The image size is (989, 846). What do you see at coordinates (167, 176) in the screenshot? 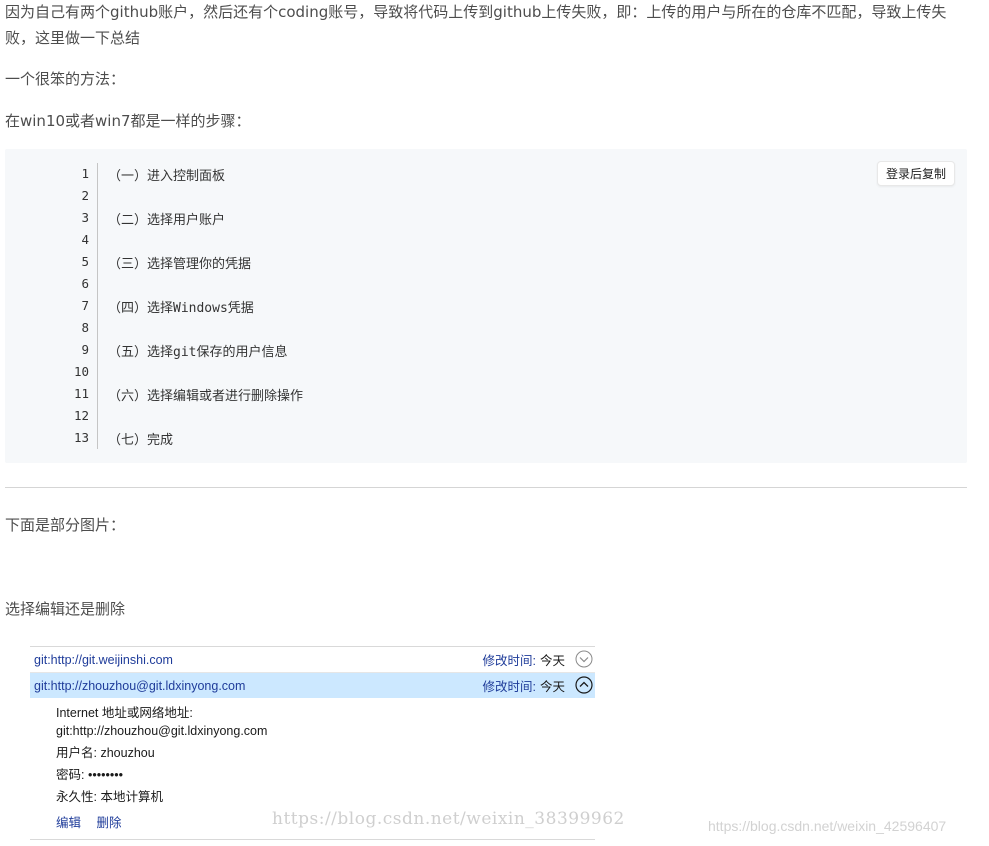
I see `line-text: （一）进入控制面板` at bounding box center [167, 176].